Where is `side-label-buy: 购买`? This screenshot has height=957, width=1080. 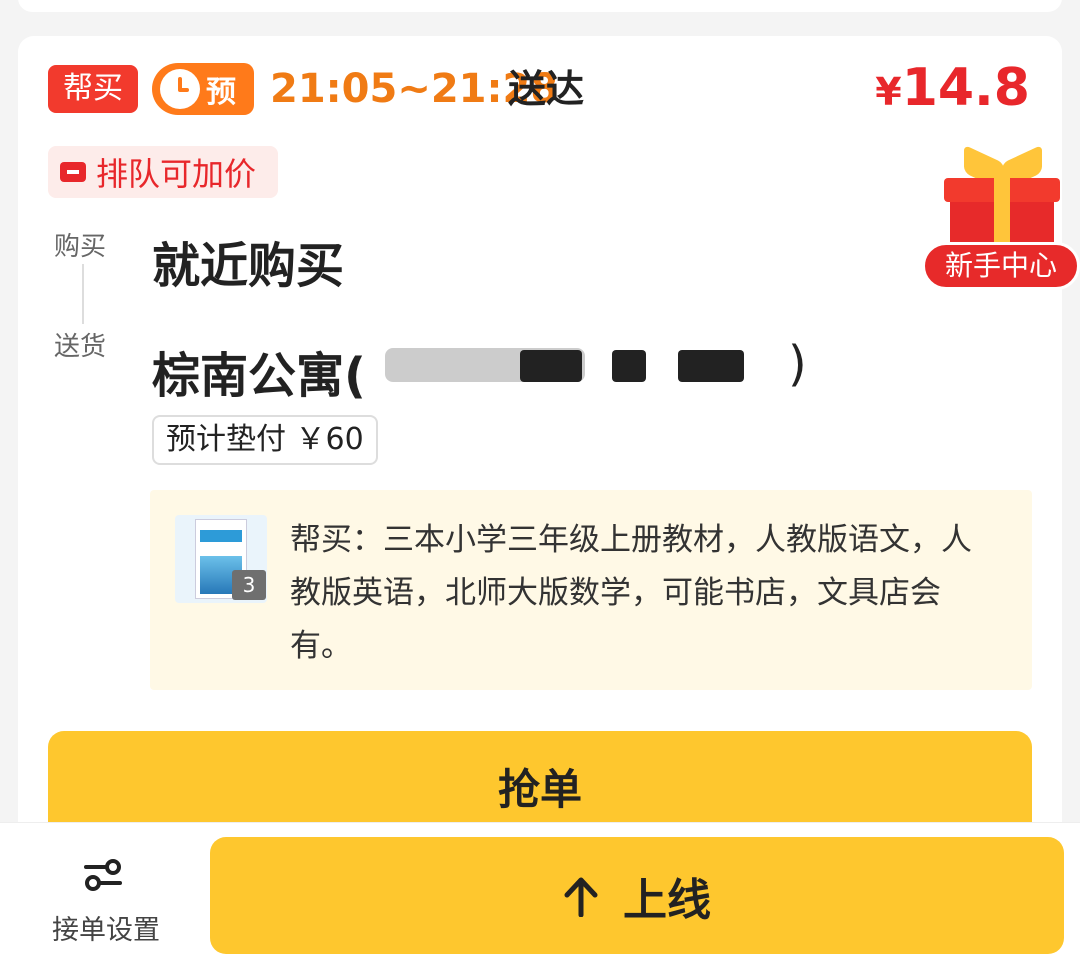
side-label-buy: 购买 is located at coordinates (80, 247).